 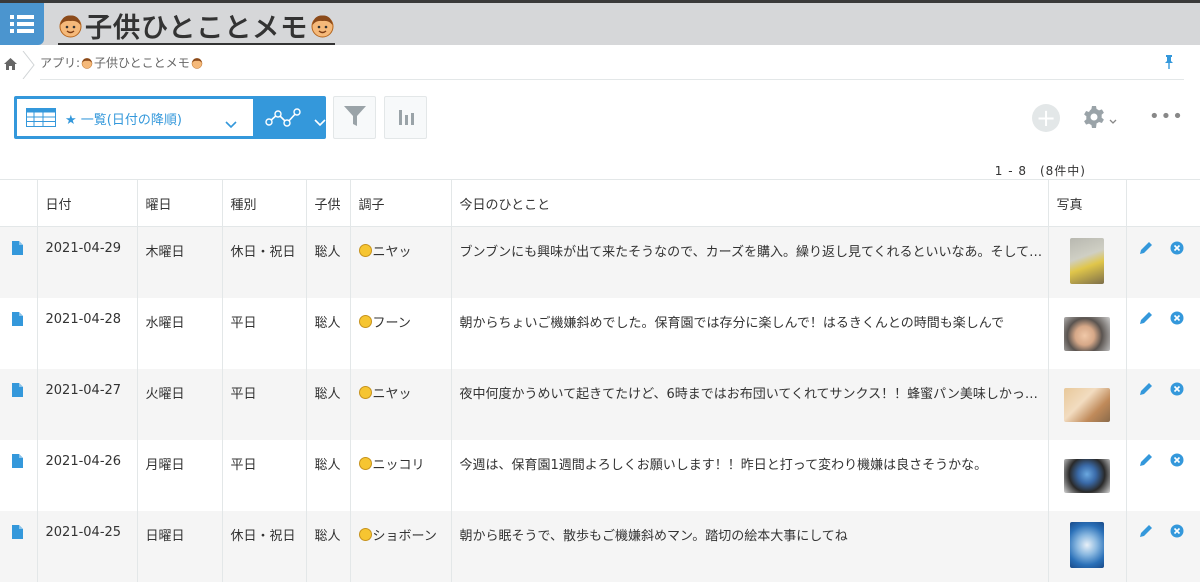 I want to click on view-selector: ★ 一覧(日付の降順), so click(x=170, y=117).